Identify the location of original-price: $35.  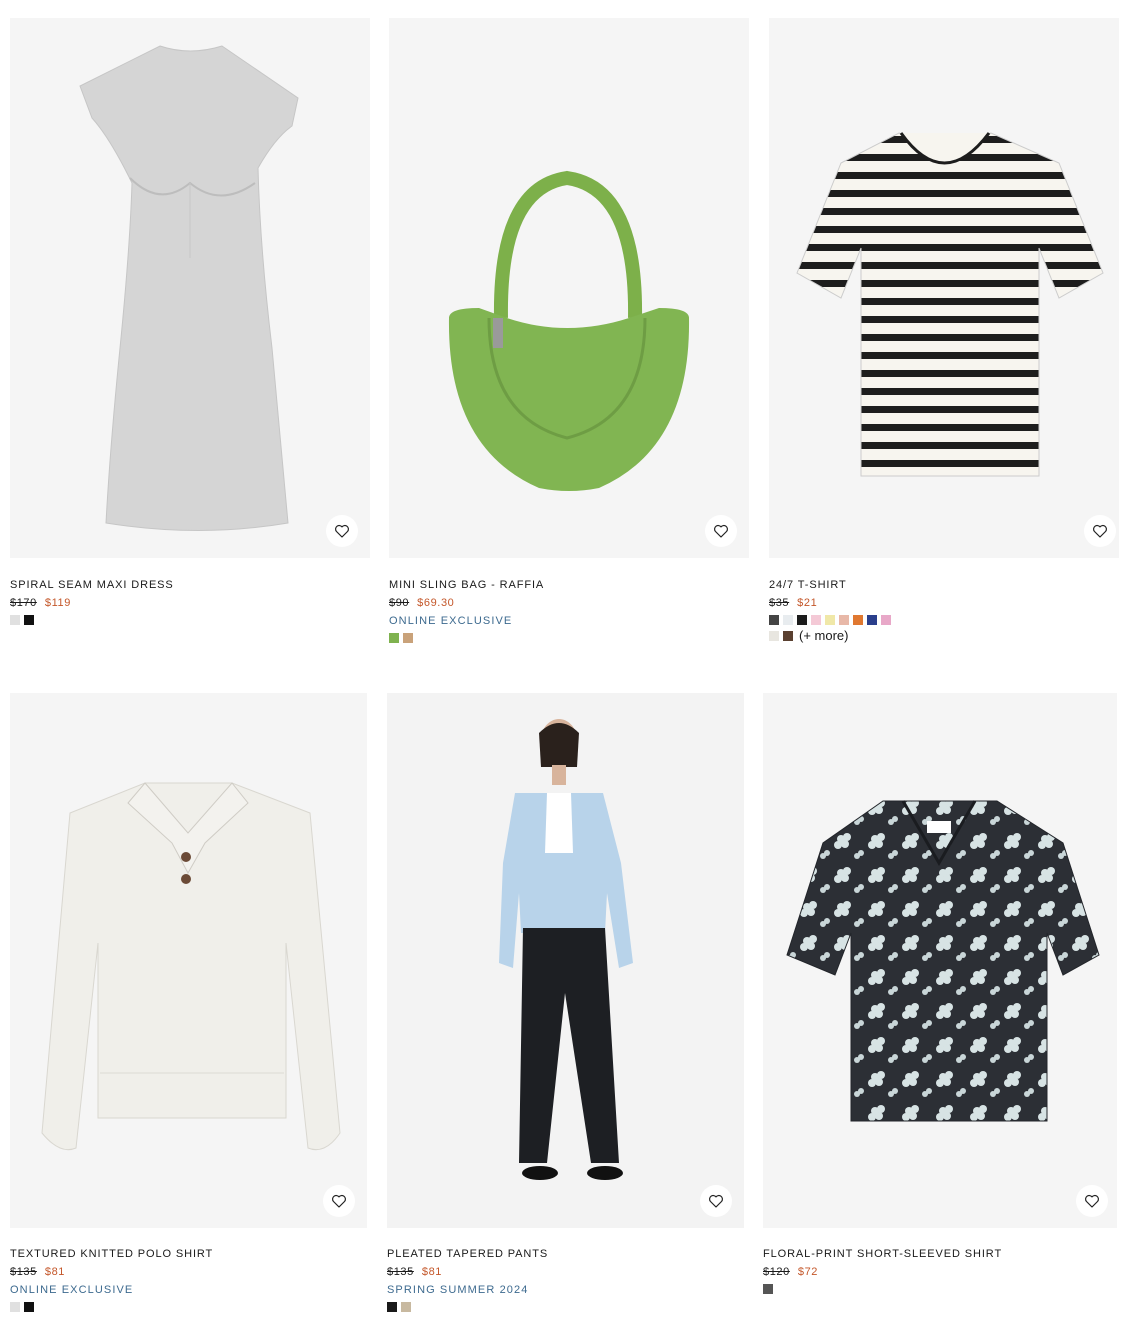
(779, 603).